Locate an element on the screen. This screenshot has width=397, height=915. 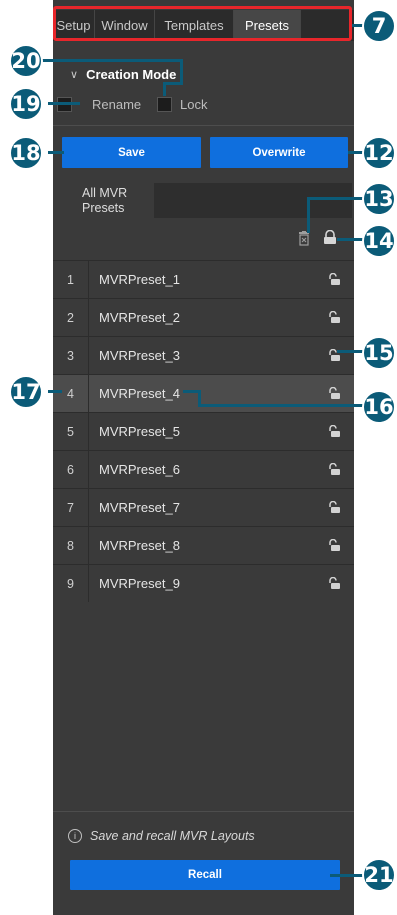
overwrite-button: Overwrite is located at coordinates (279, 152).